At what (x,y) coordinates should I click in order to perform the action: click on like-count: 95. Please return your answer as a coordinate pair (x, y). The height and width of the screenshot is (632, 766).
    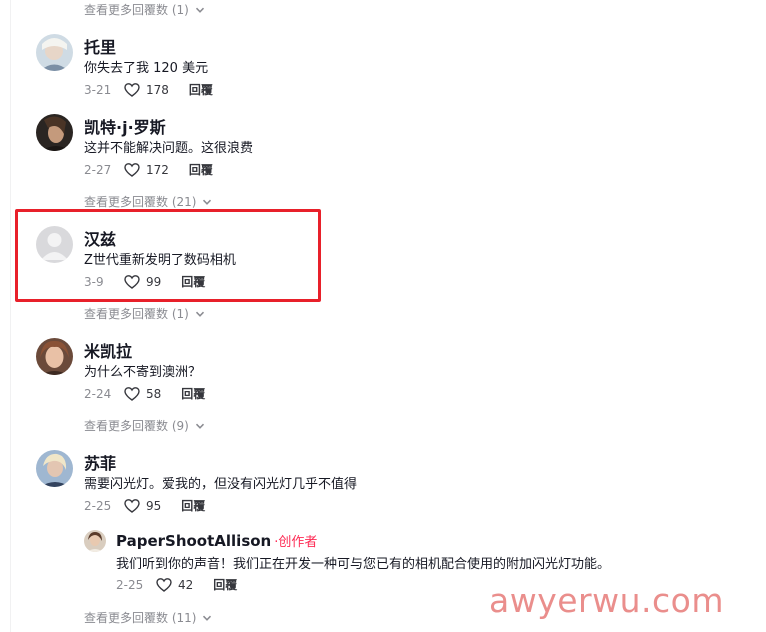
    Looking at the image, I should click on (154, 505).